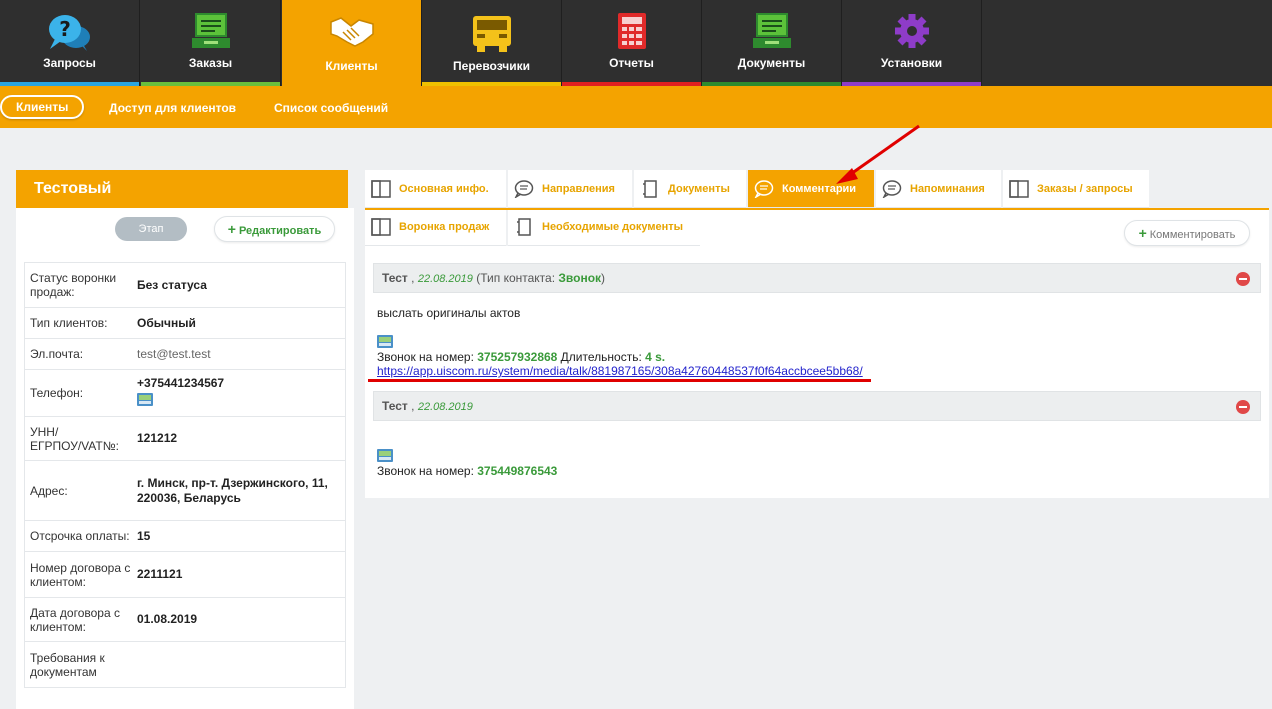 This screenshot has height=709, width=1272. I want to click on edit-button: + Редактировать, so click(274, 229).